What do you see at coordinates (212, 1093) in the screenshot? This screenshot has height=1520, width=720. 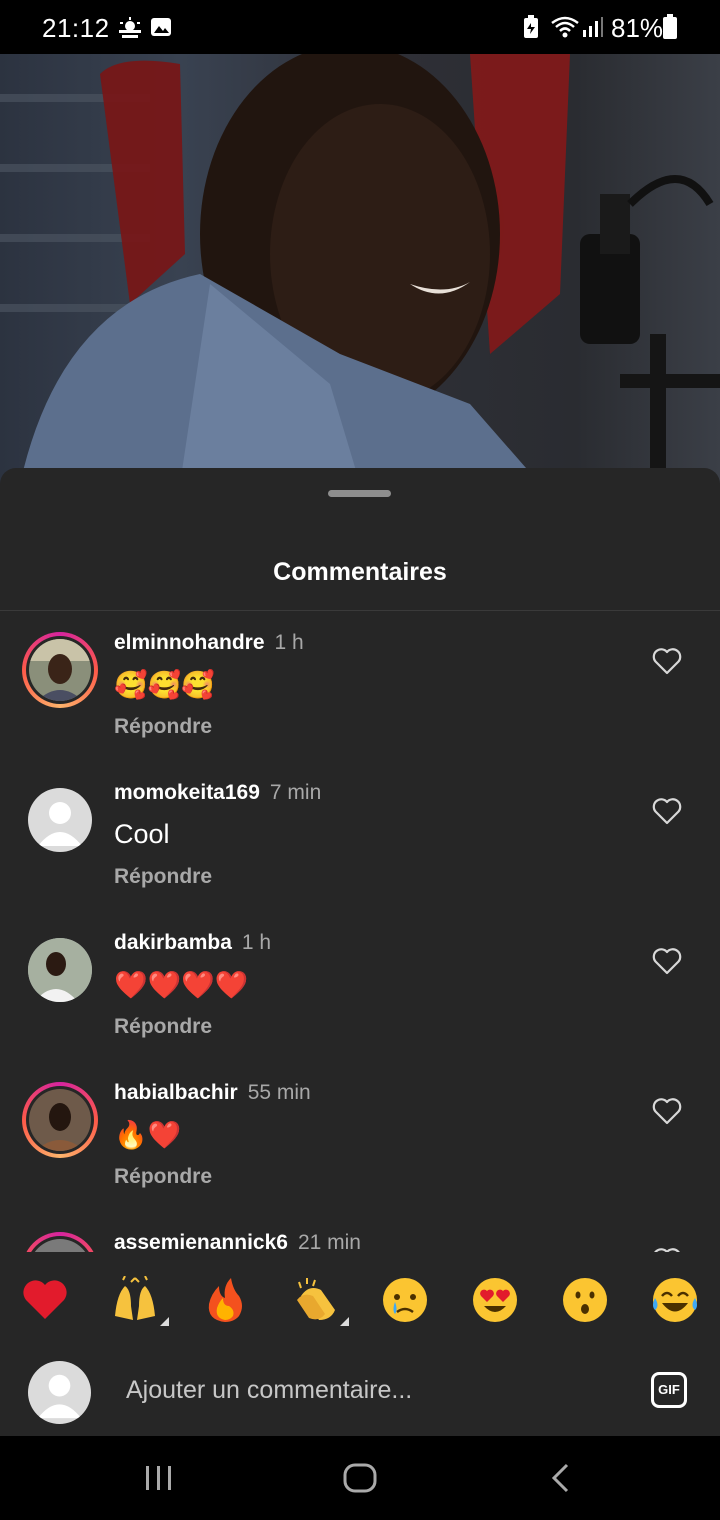 I see `comment-username: habialbachir 55 min` at bounding box center [212, 1093].